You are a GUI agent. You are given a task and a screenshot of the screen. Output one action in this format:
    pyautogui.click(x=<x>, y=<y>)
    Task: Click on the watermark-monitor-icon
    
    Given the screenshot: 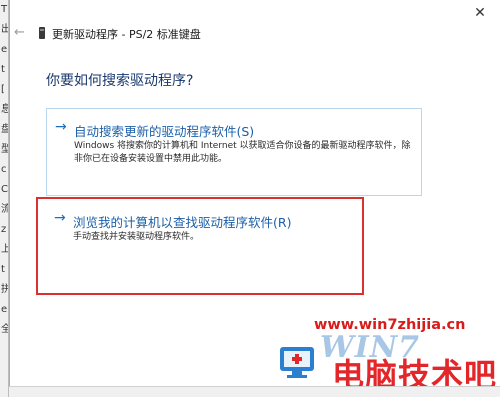 What is the action you would take?
    pyautogui.click(x=297, y=362)
    